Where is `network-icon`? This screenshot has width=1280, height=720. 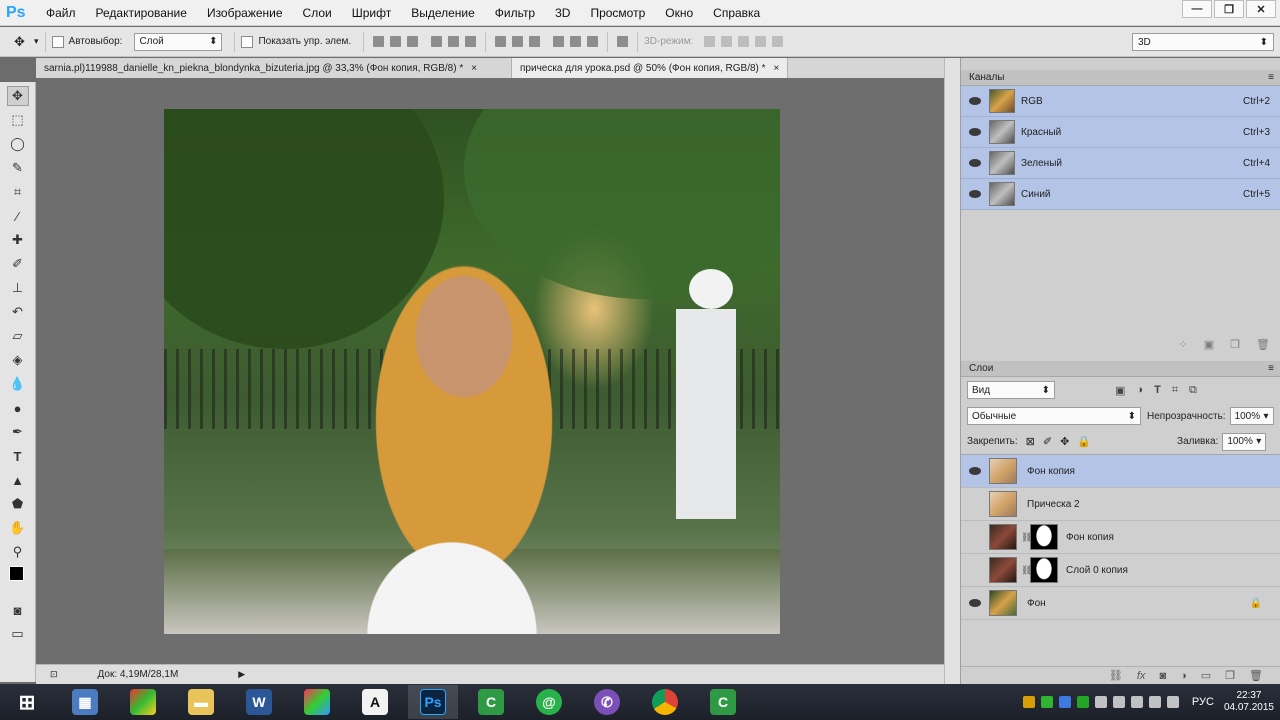
network-icon is located at coordinates (1154, 702).